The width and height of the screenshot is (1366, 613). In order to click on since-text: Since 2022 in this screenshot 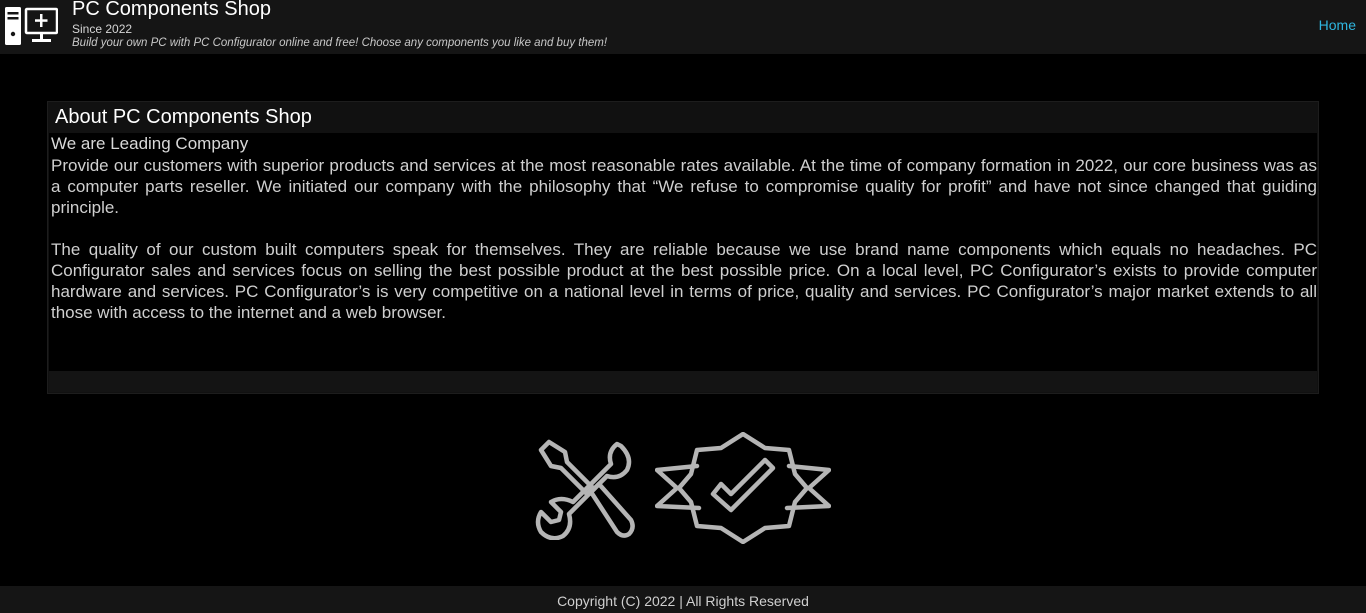, I will do `click(102, 29)`.